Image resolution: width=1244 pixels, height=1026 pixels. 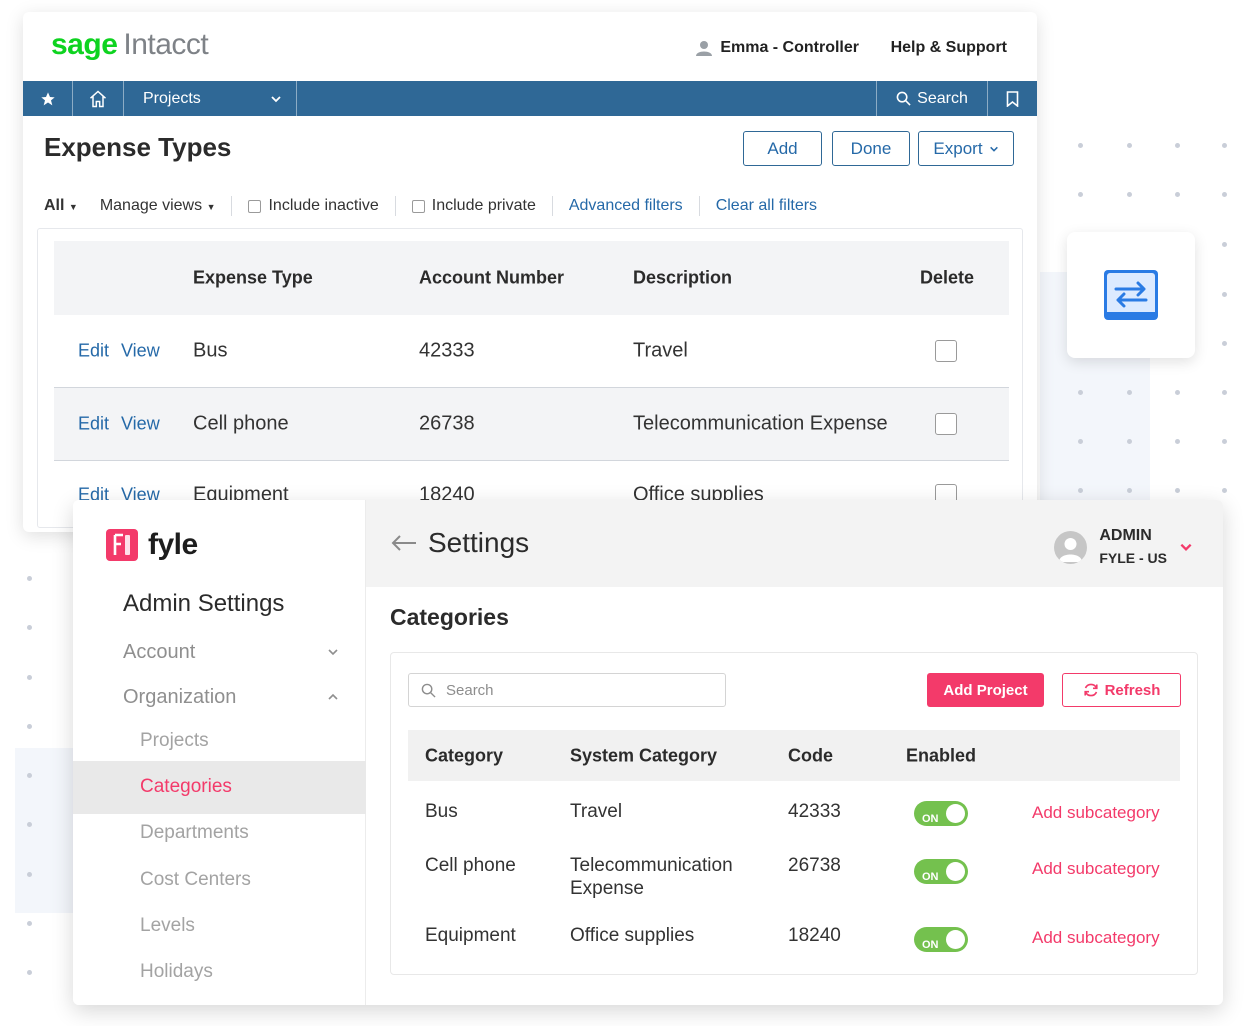 I want to click on user-icon, so click(x=1071, y=549).